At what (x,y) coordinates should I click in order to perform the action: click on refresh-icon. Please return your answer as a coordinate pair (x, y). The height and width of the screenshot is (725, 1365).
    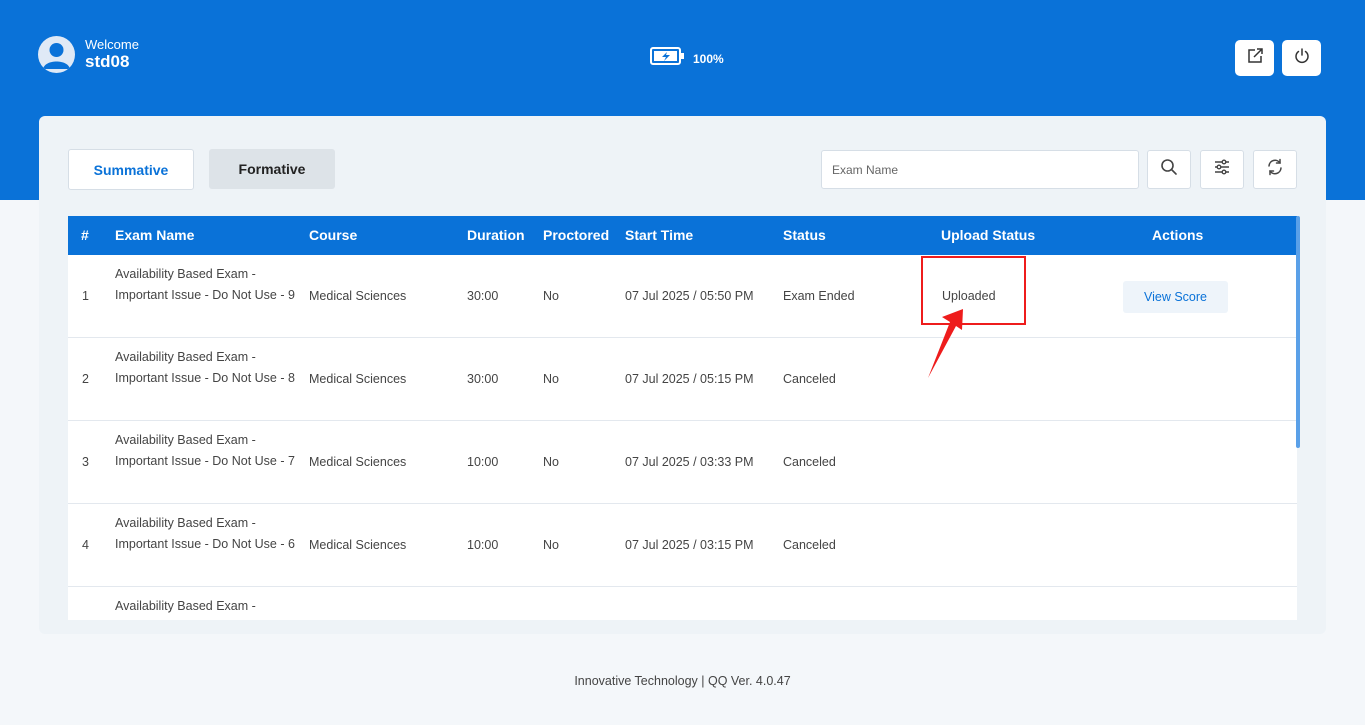
    Looking at the image, I should click on (1275, 169).